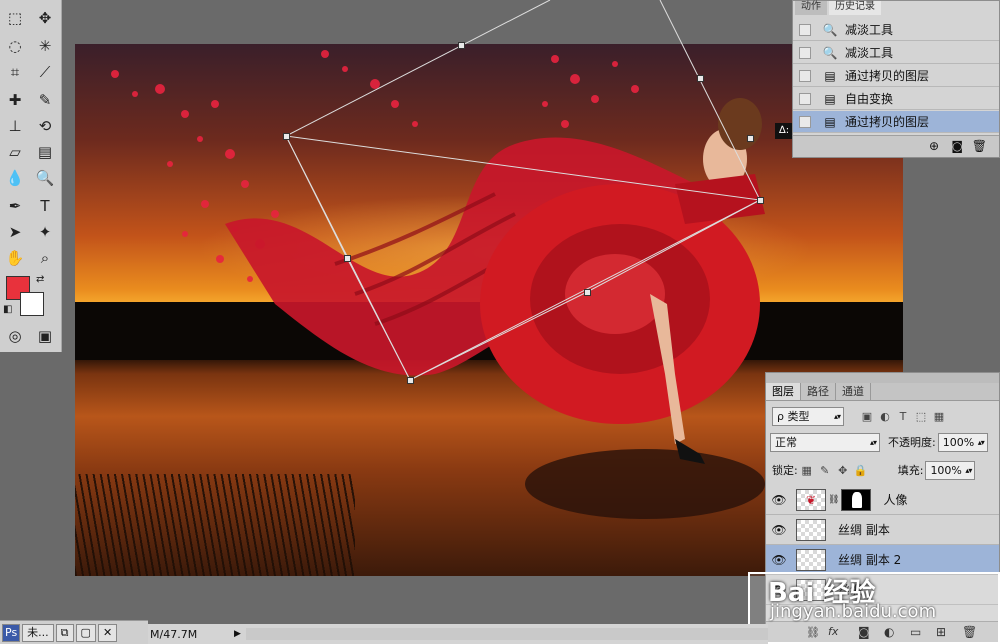 The image size is (1000, 644). Describe the element at coordinates (818, 391) in the screenshot. I see `tab-paths: 路径` at that location.